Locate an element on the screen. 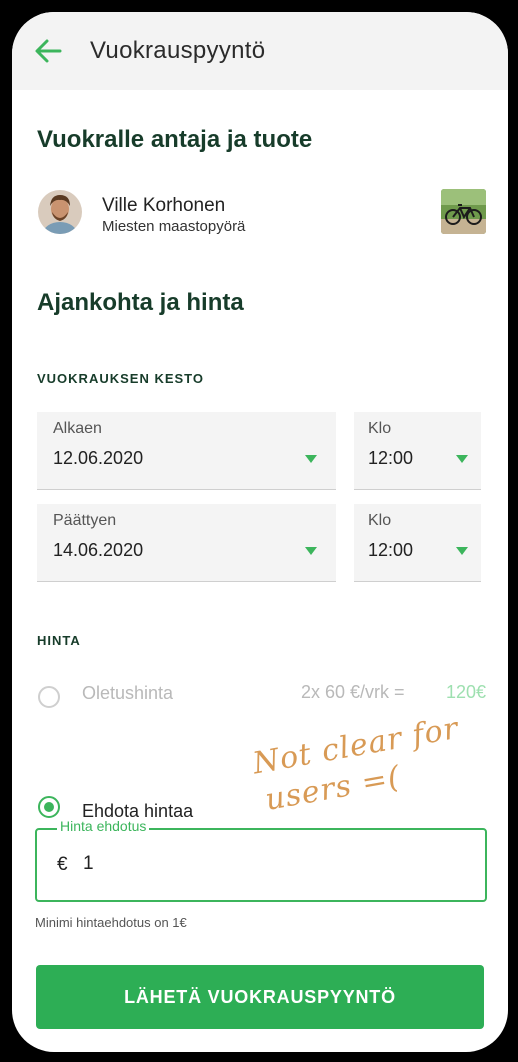 The height and width of the screenshot is (1062, 518). end-date-value: 14.06.2020 is located at coordinates (98, 550).